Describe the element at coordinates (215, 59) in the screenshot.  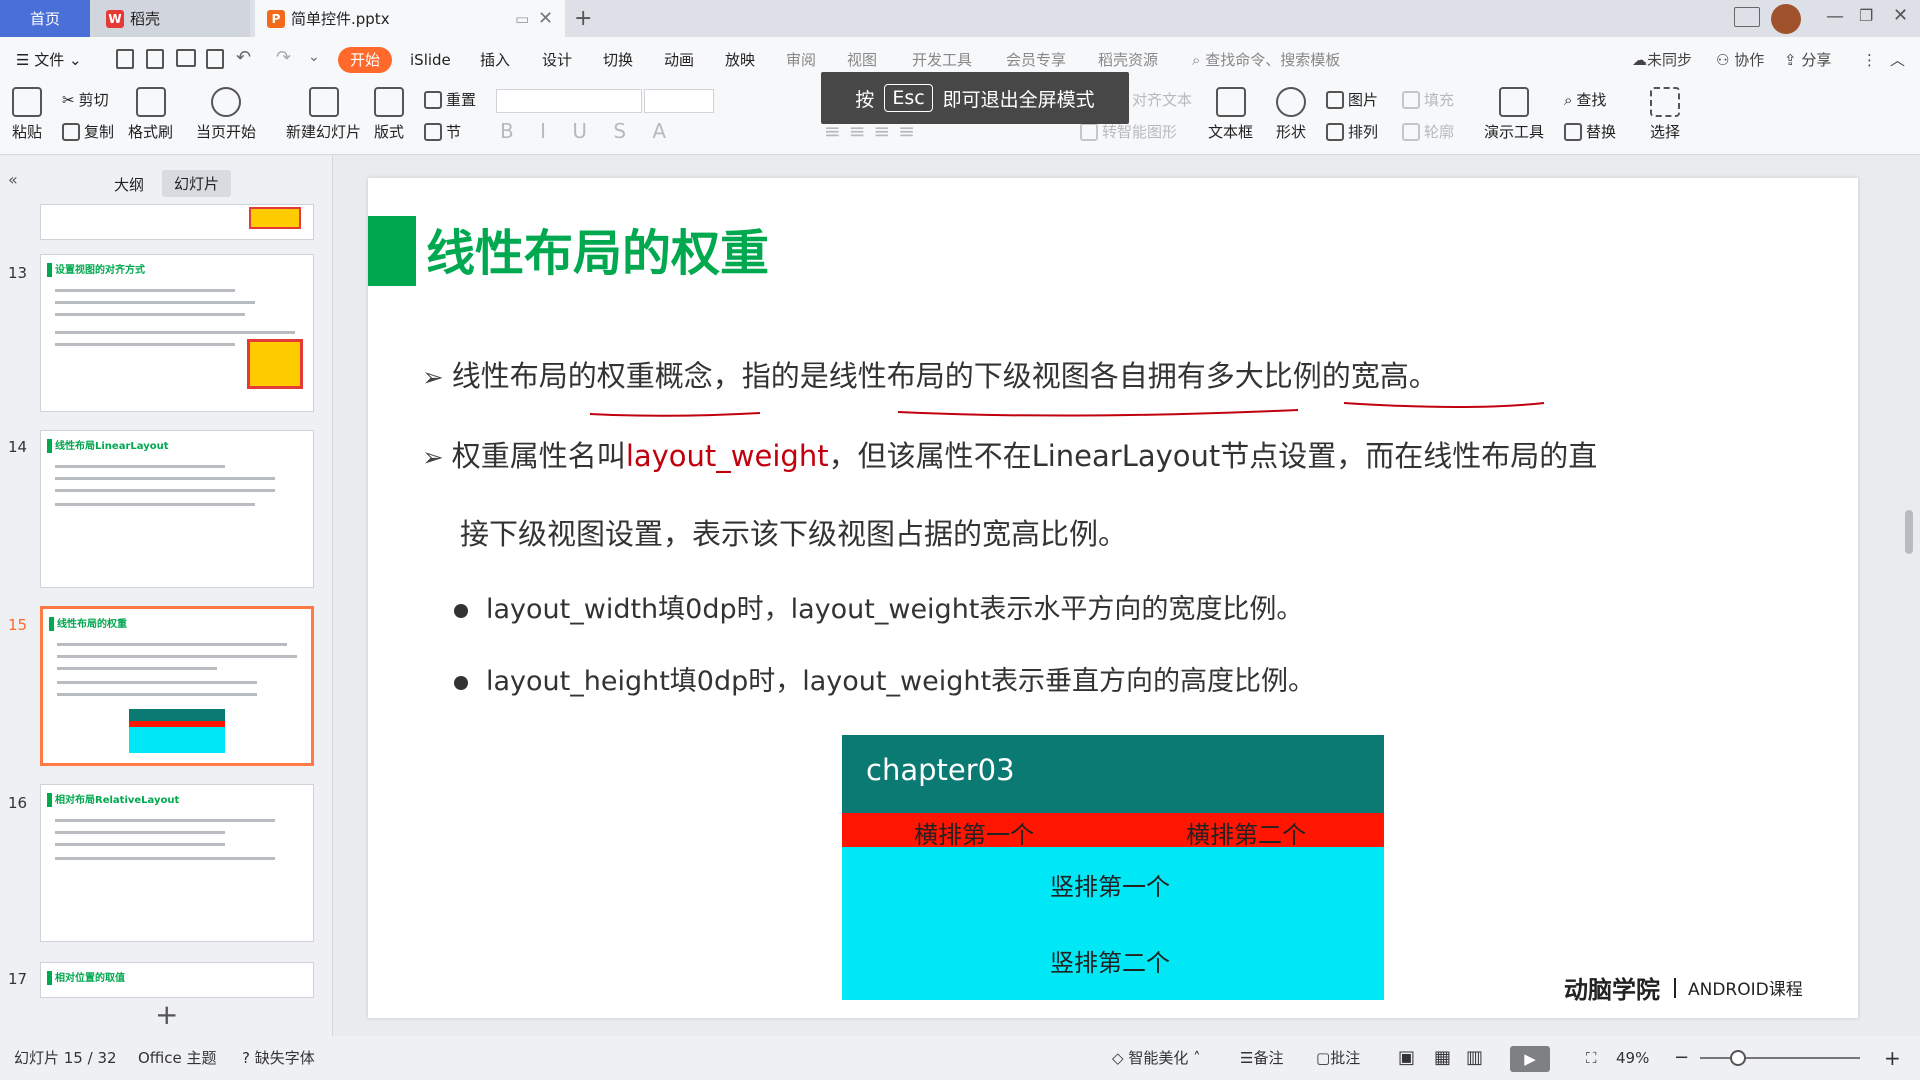
I see `print-preview-icon` at that location.